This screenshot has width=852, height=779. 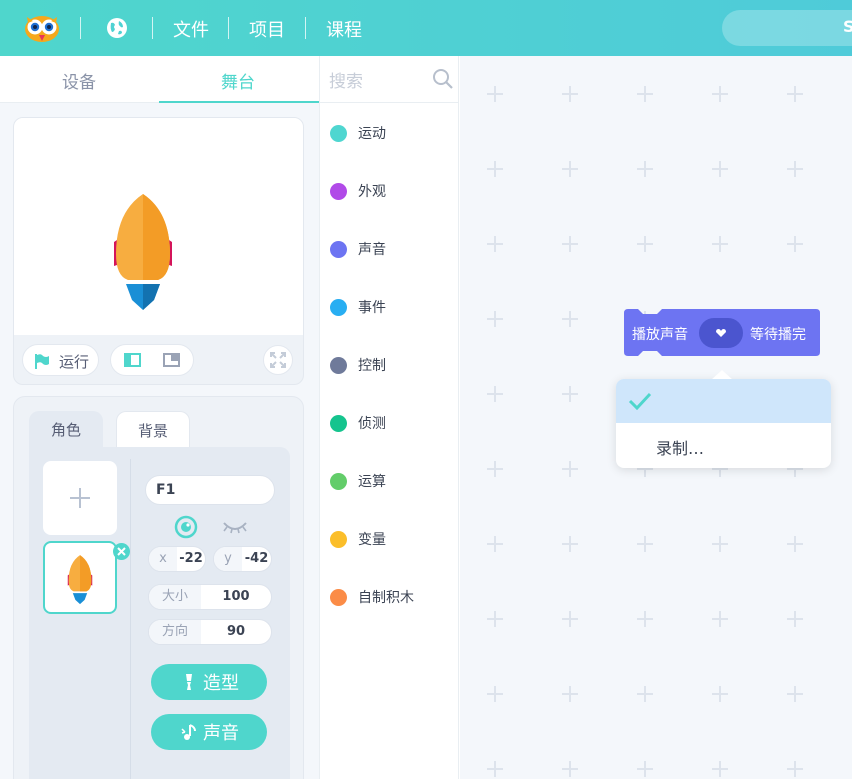 I want to click on direction-field: 方向 90, so click(x=210, y=632).